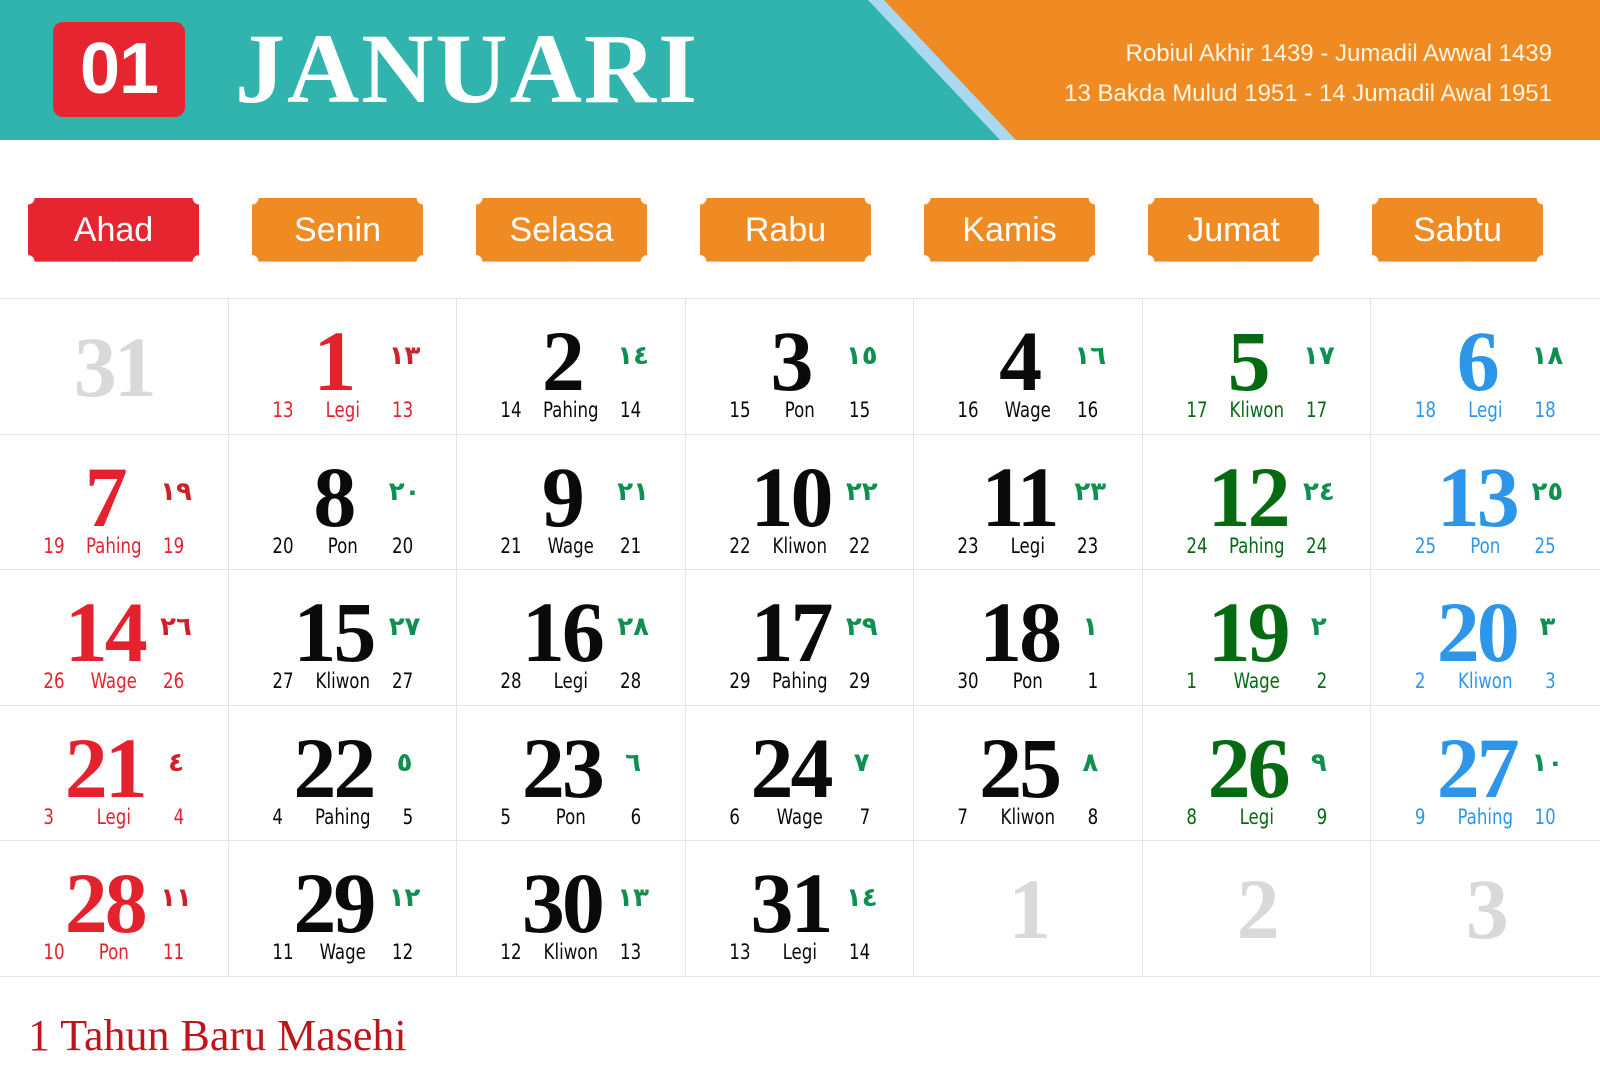  I want to click on day-number: 1, so click(1029, 909).